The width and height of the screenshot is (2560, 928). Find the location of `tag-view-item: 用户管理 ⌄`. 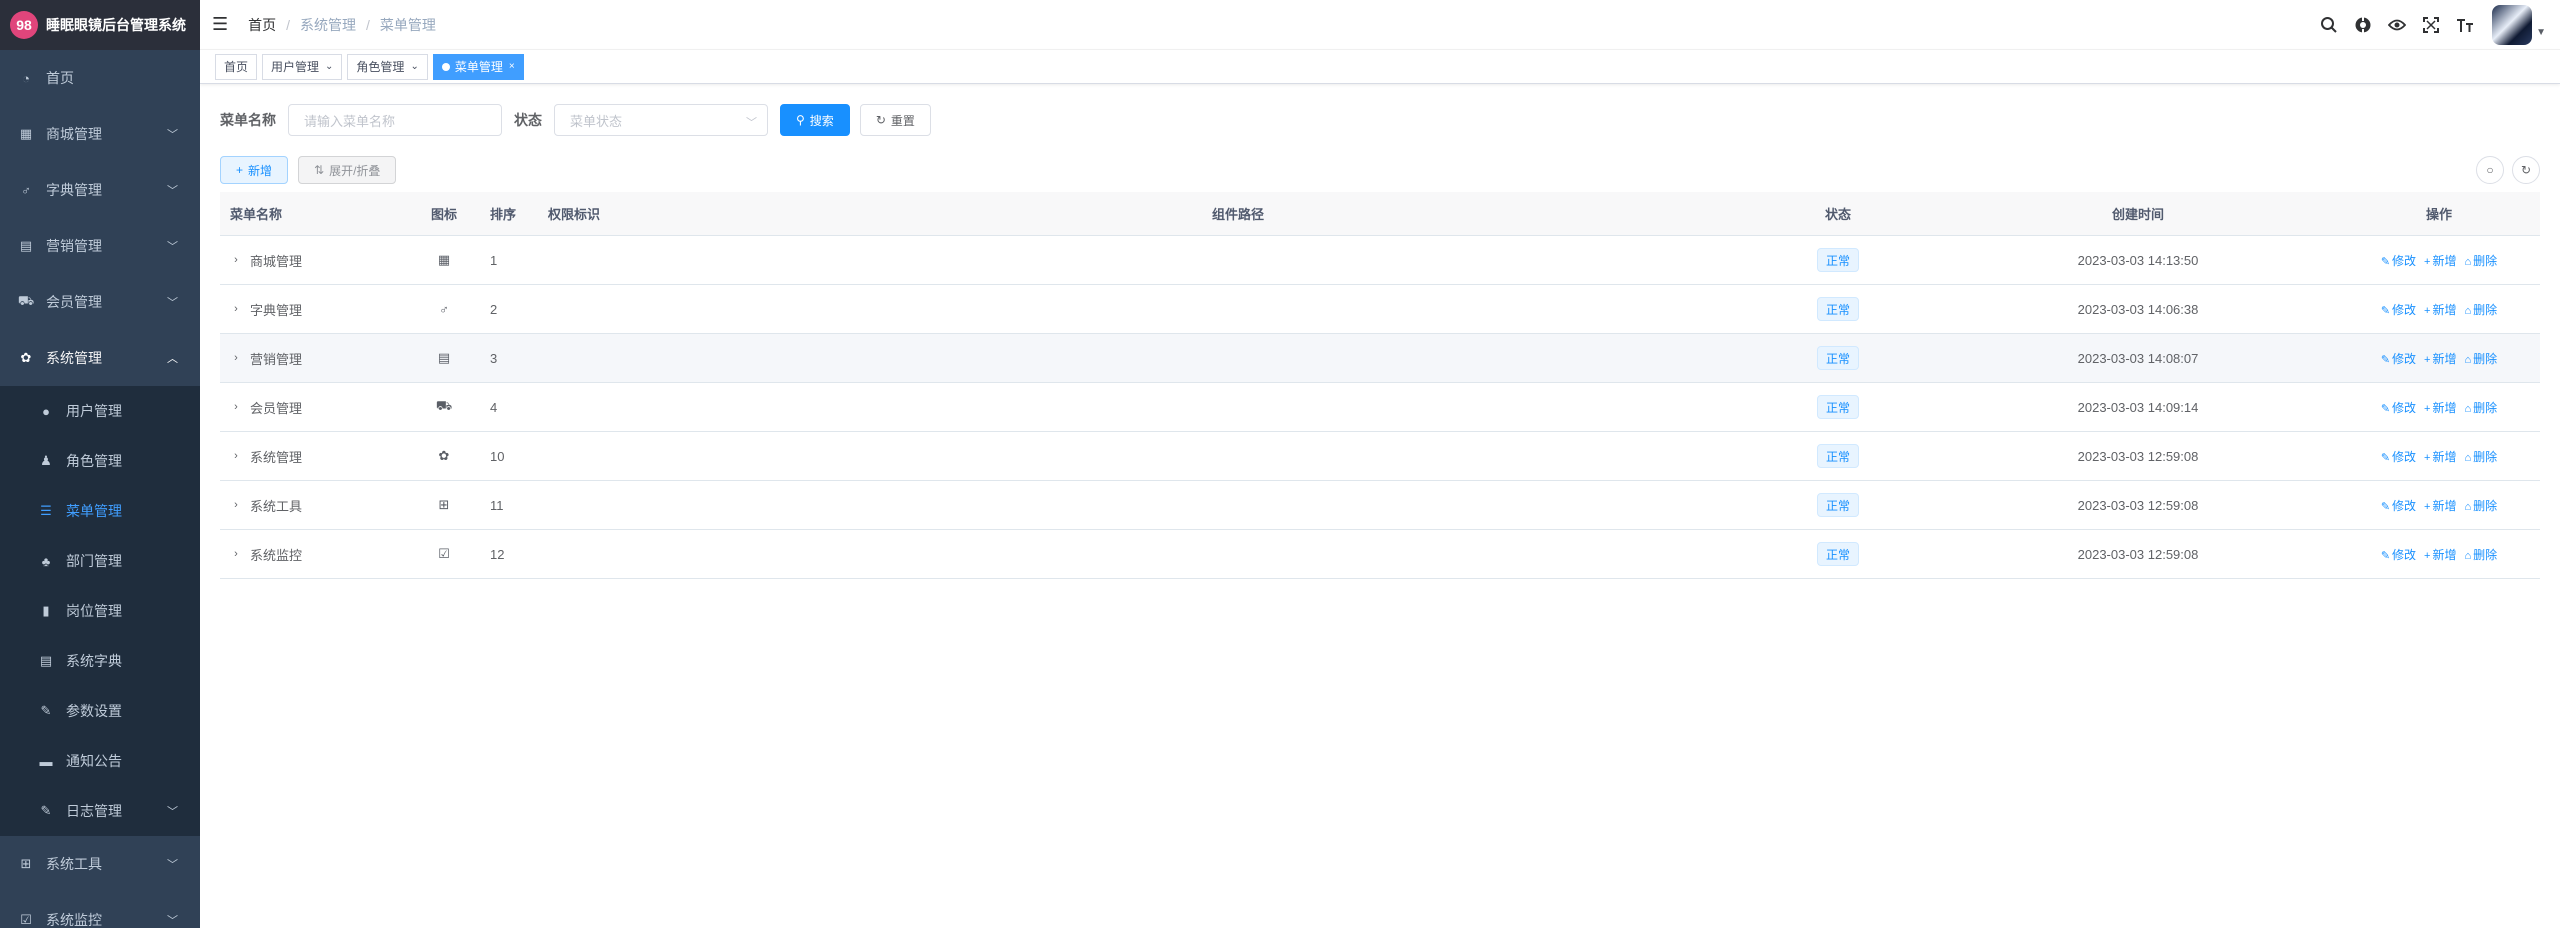

tag-view-item: 用户管理 ⌄ is located at coordinates (302, 66).